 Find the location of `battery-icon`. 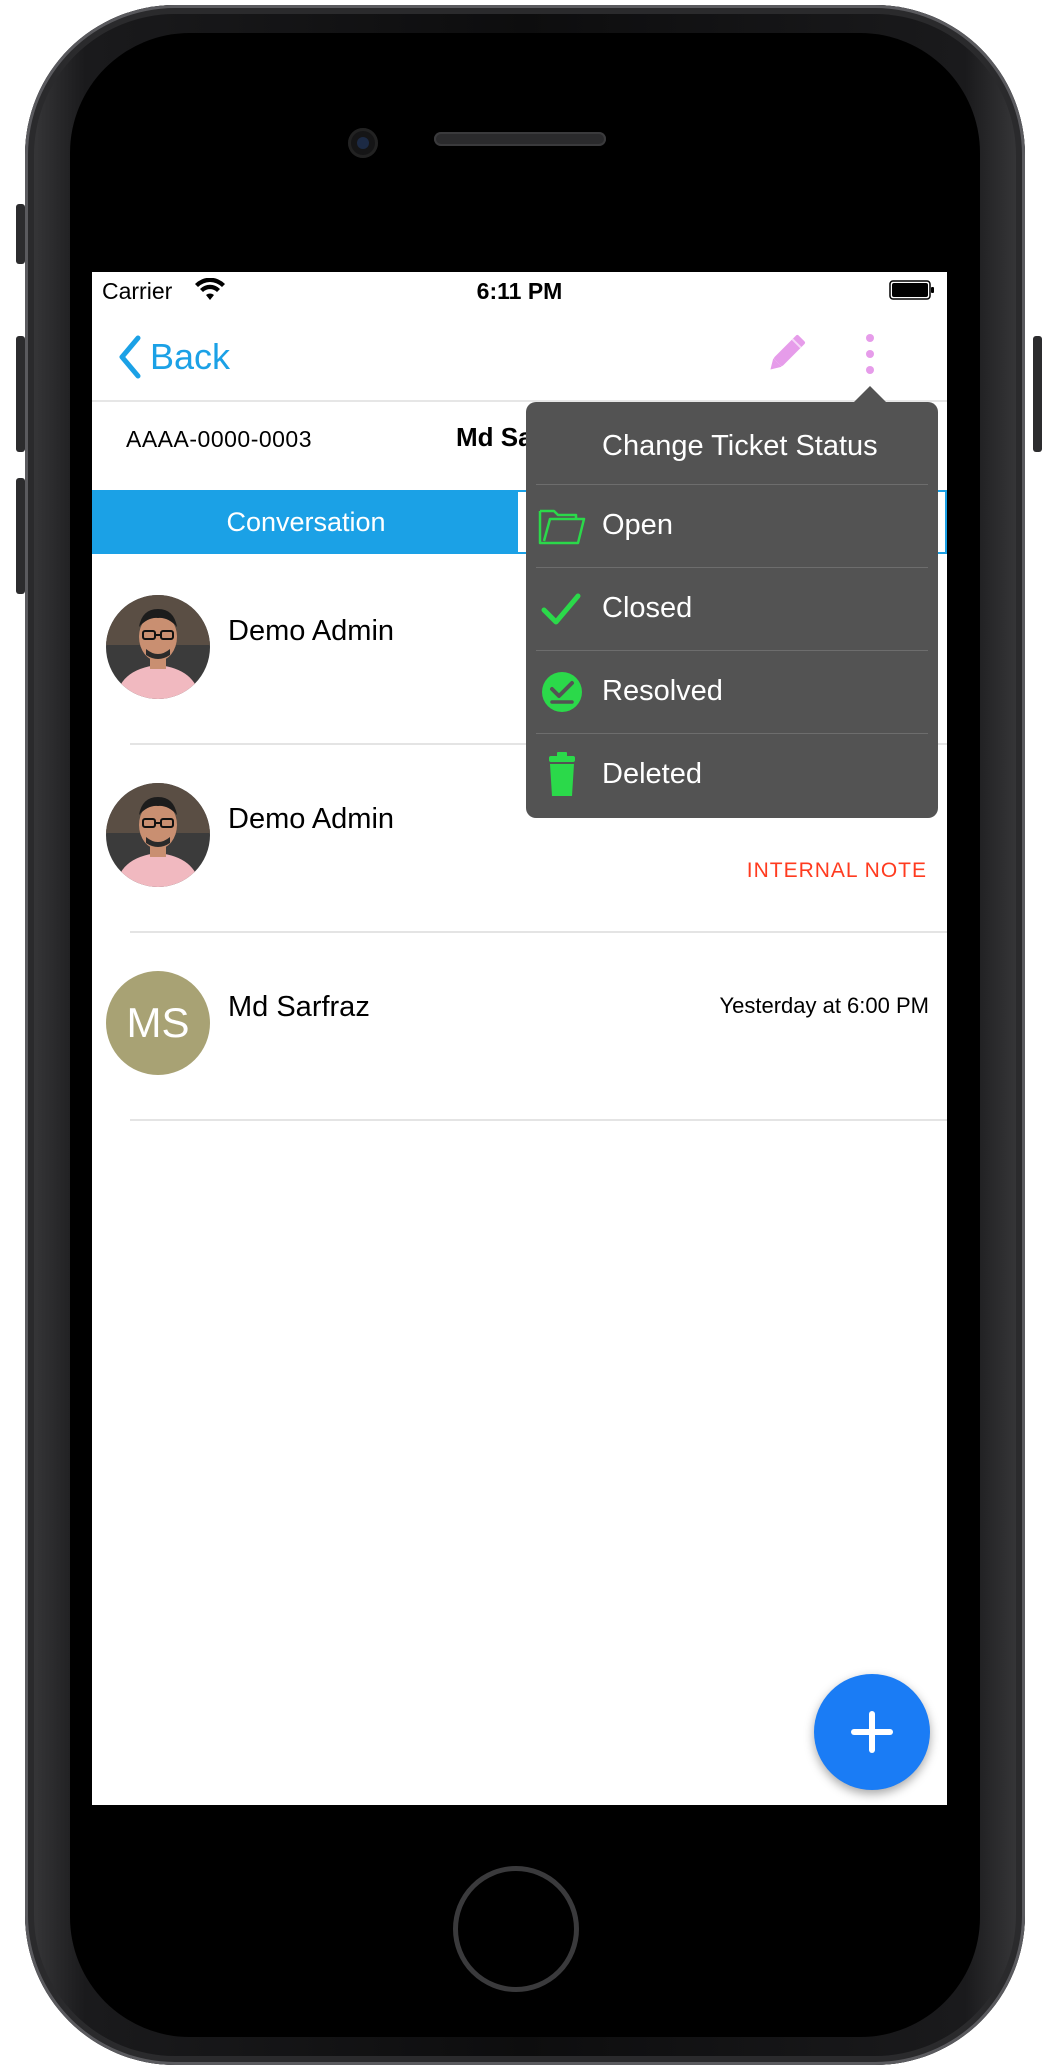

battery-icon is located at coordinates (911, 290).